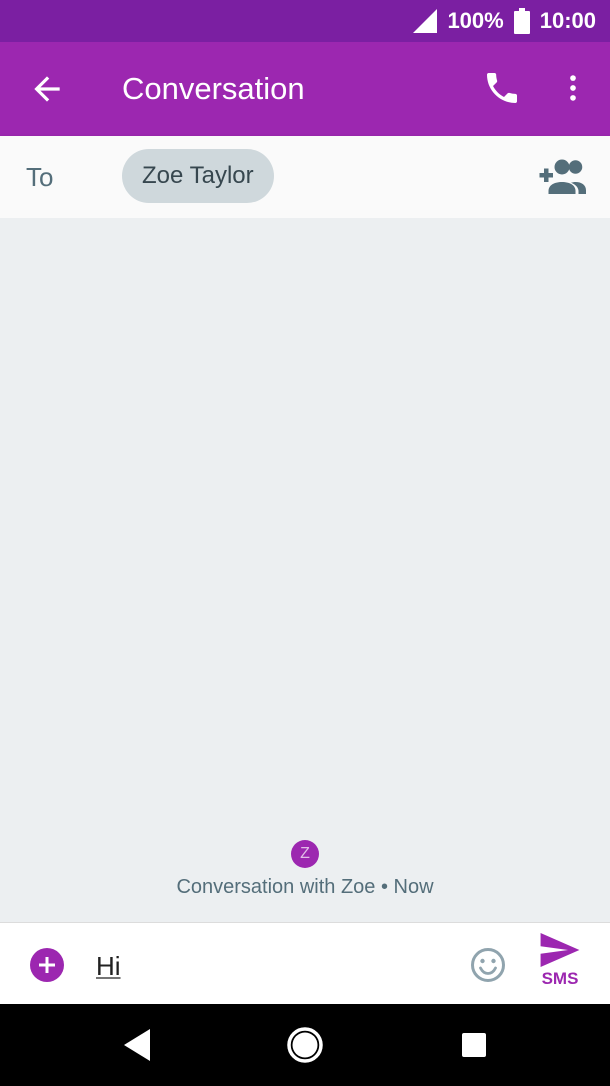 This screenshot has width=610, height=1086. I want to click on nav-recents-icon, so click(474, 1045).